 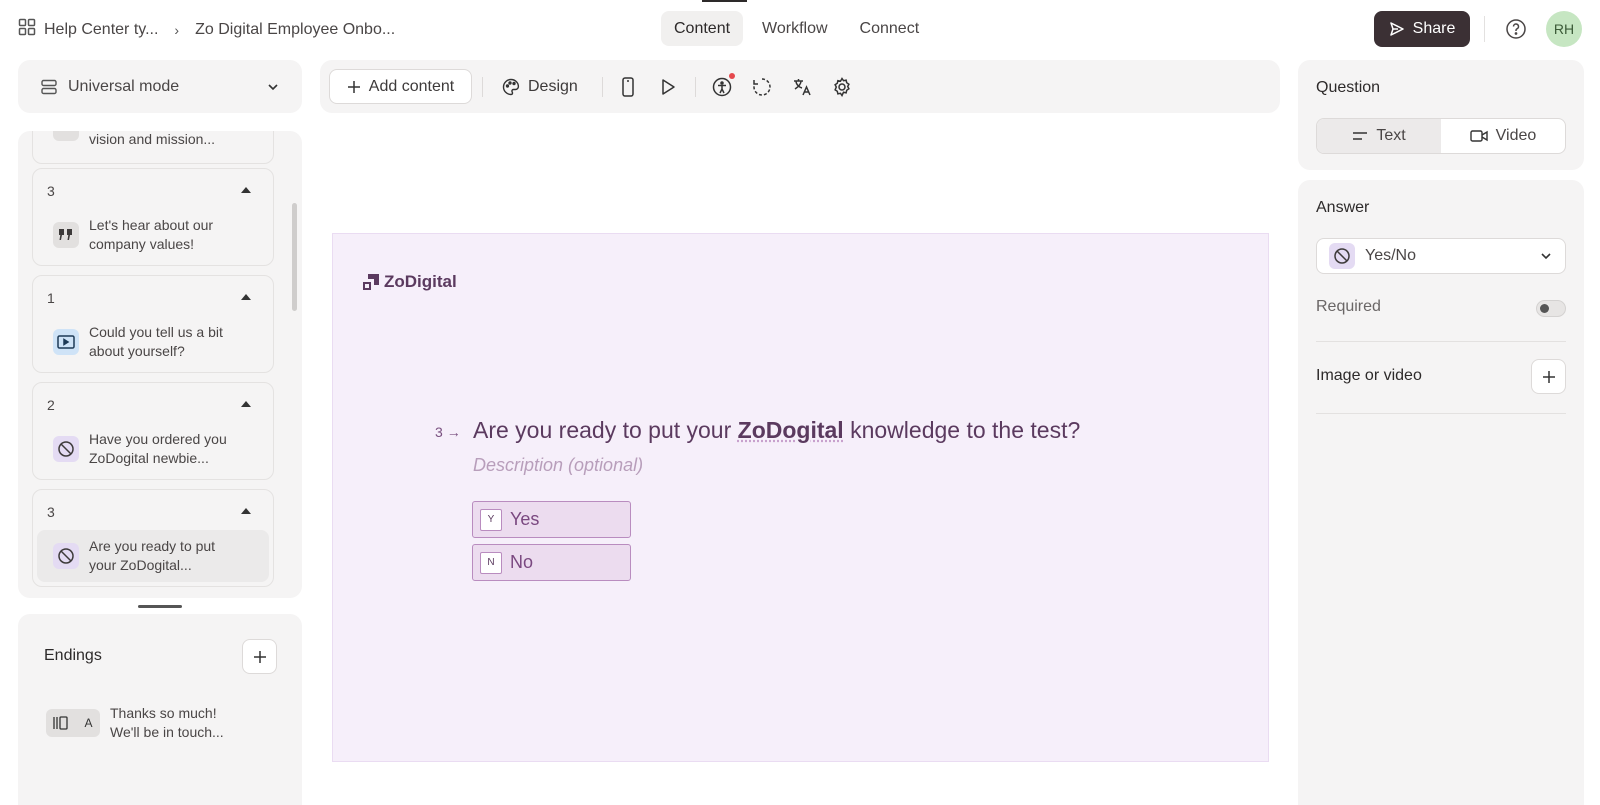 I want to click on tab-connect: Connect, so click(x=890, y=28).